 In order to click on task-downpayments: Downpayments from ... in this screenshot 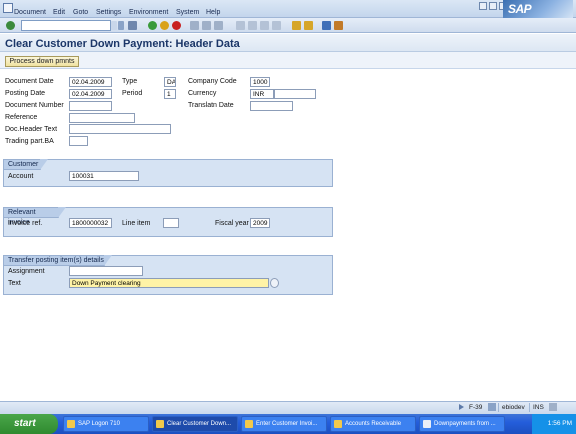, I will do `click(462, 424)`.